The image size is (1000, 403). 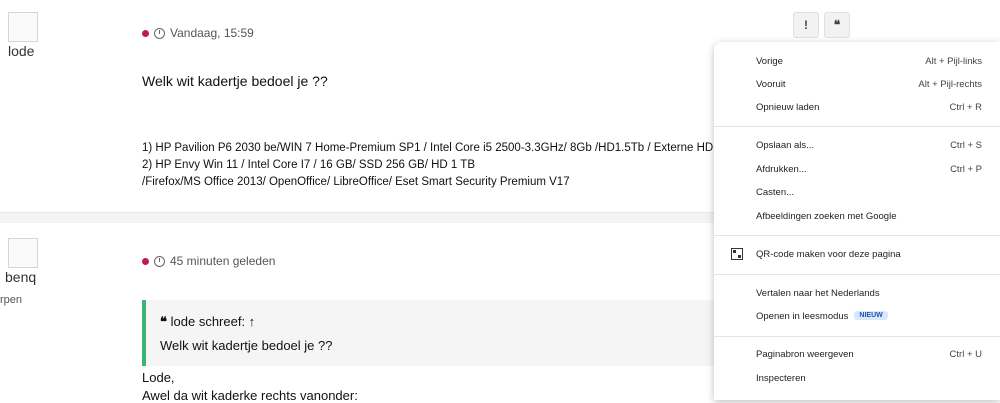 What do you see at coordinates (806, 25) in the screenshot?
I see `report-button: !` at bounding box center [806, 25].